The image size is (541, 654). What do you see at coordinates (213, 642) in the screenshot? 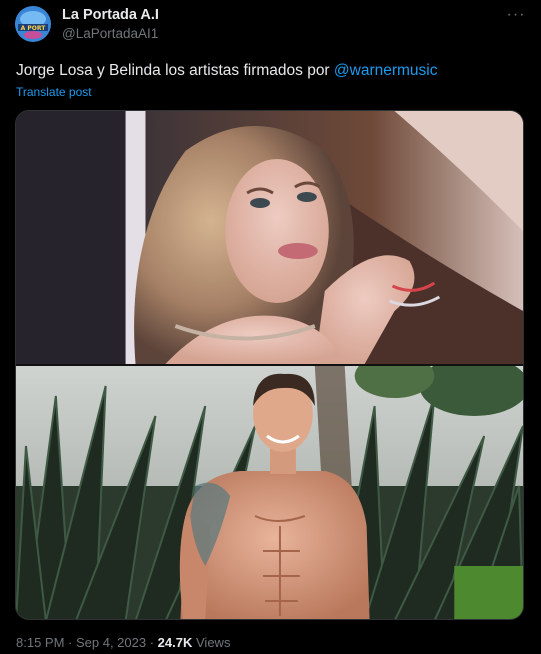
I see `views-label: Views` at bounding box center [213, 642].